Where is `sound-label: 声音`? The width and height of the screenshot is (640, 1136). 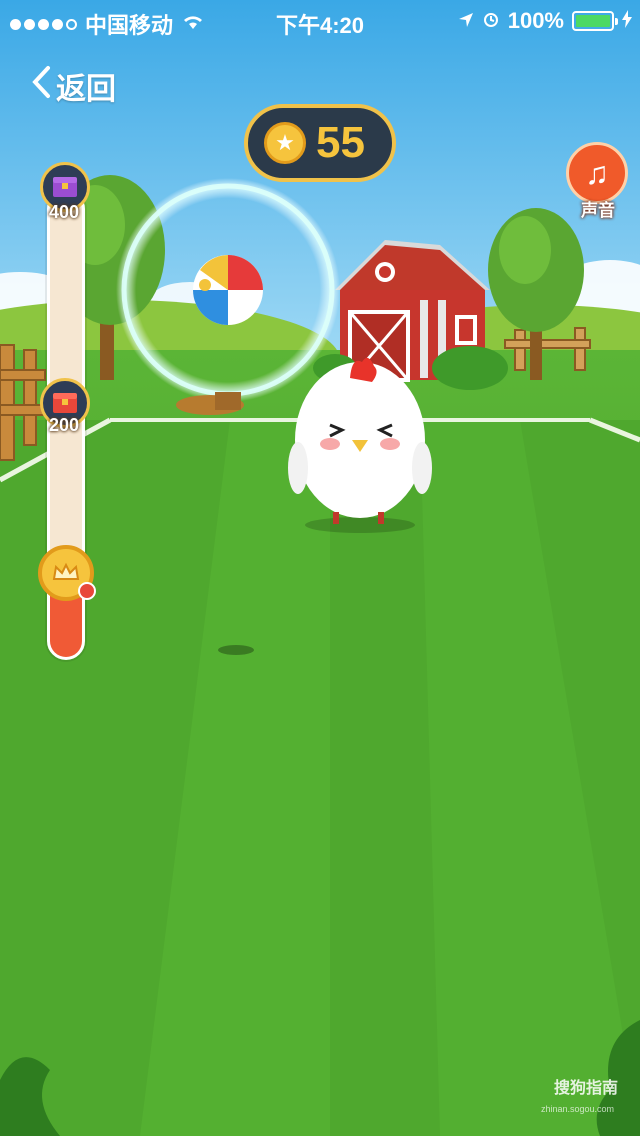 sound-label: 声音 is located at coordinates (598, 210).